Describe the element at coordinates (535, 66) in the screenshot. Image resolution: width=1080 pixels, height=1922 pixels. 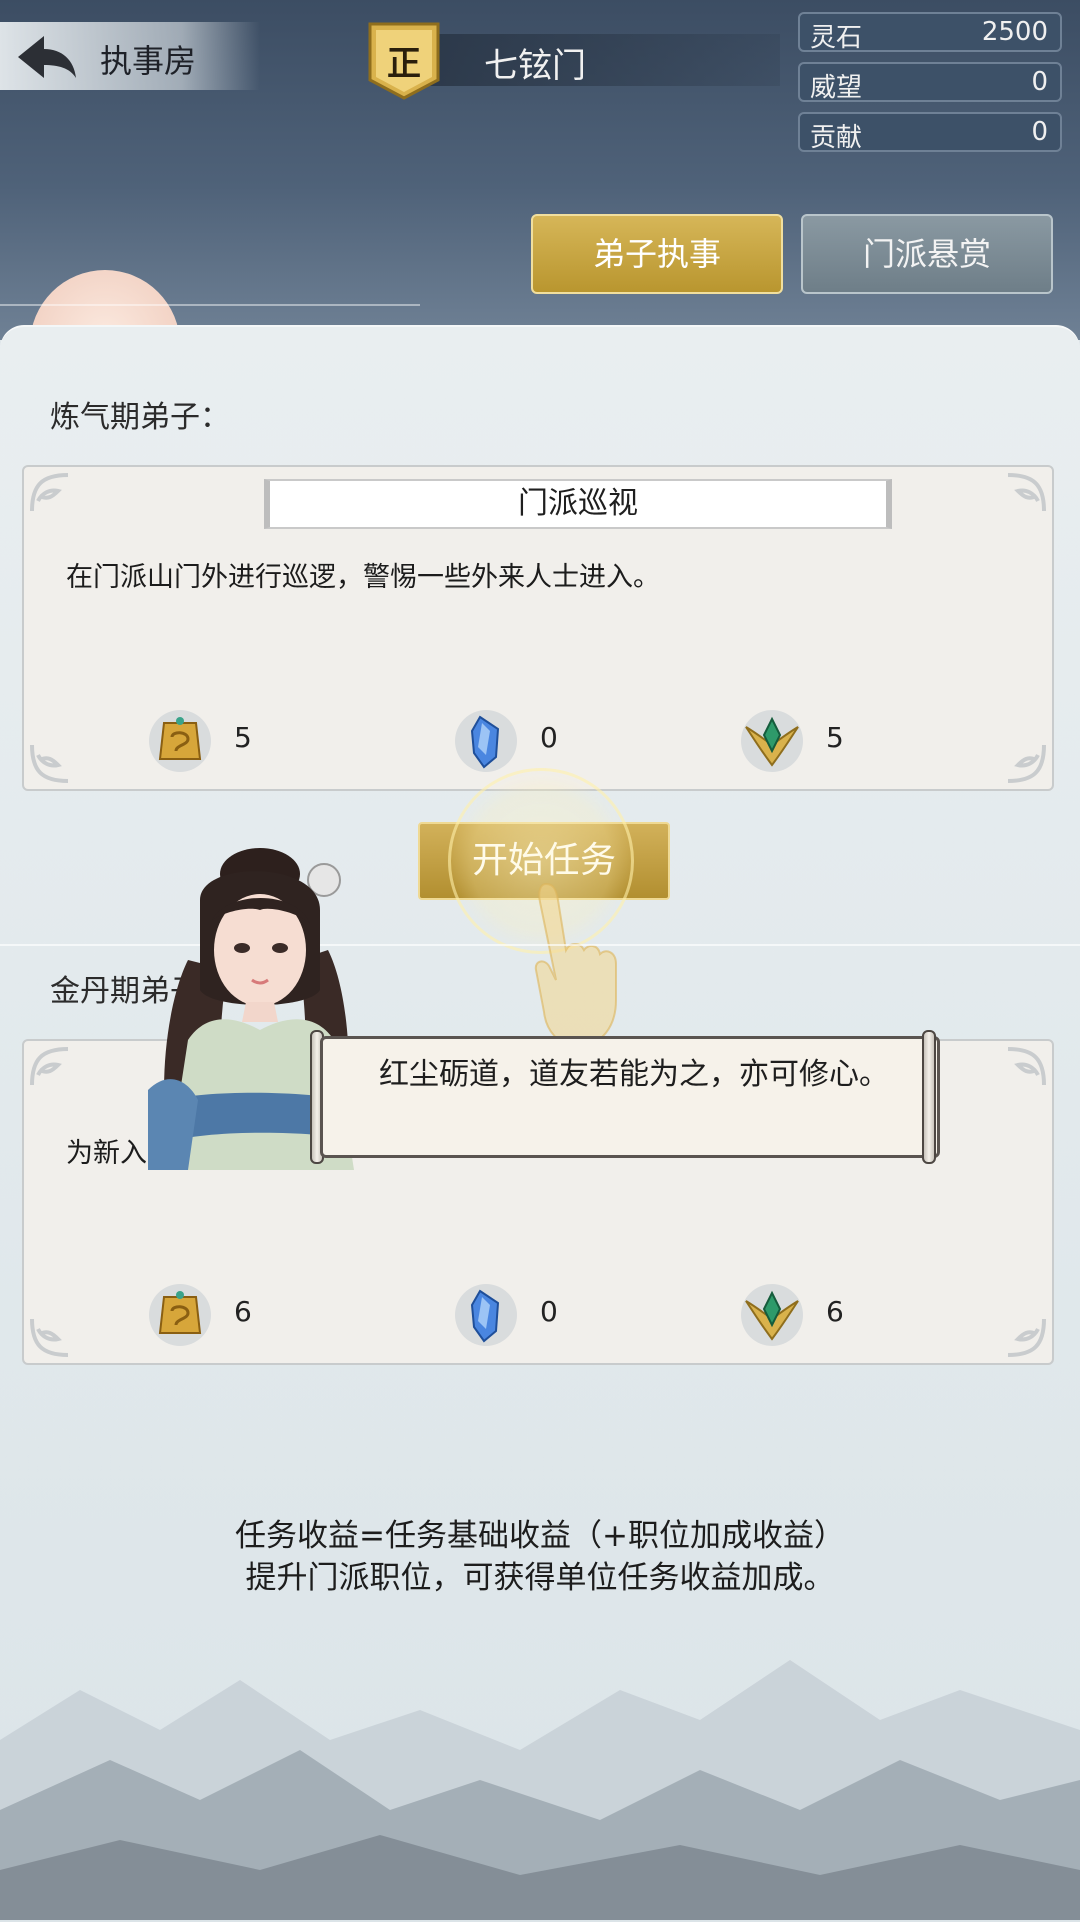
I see `sect-name: 七铉门` at that location.